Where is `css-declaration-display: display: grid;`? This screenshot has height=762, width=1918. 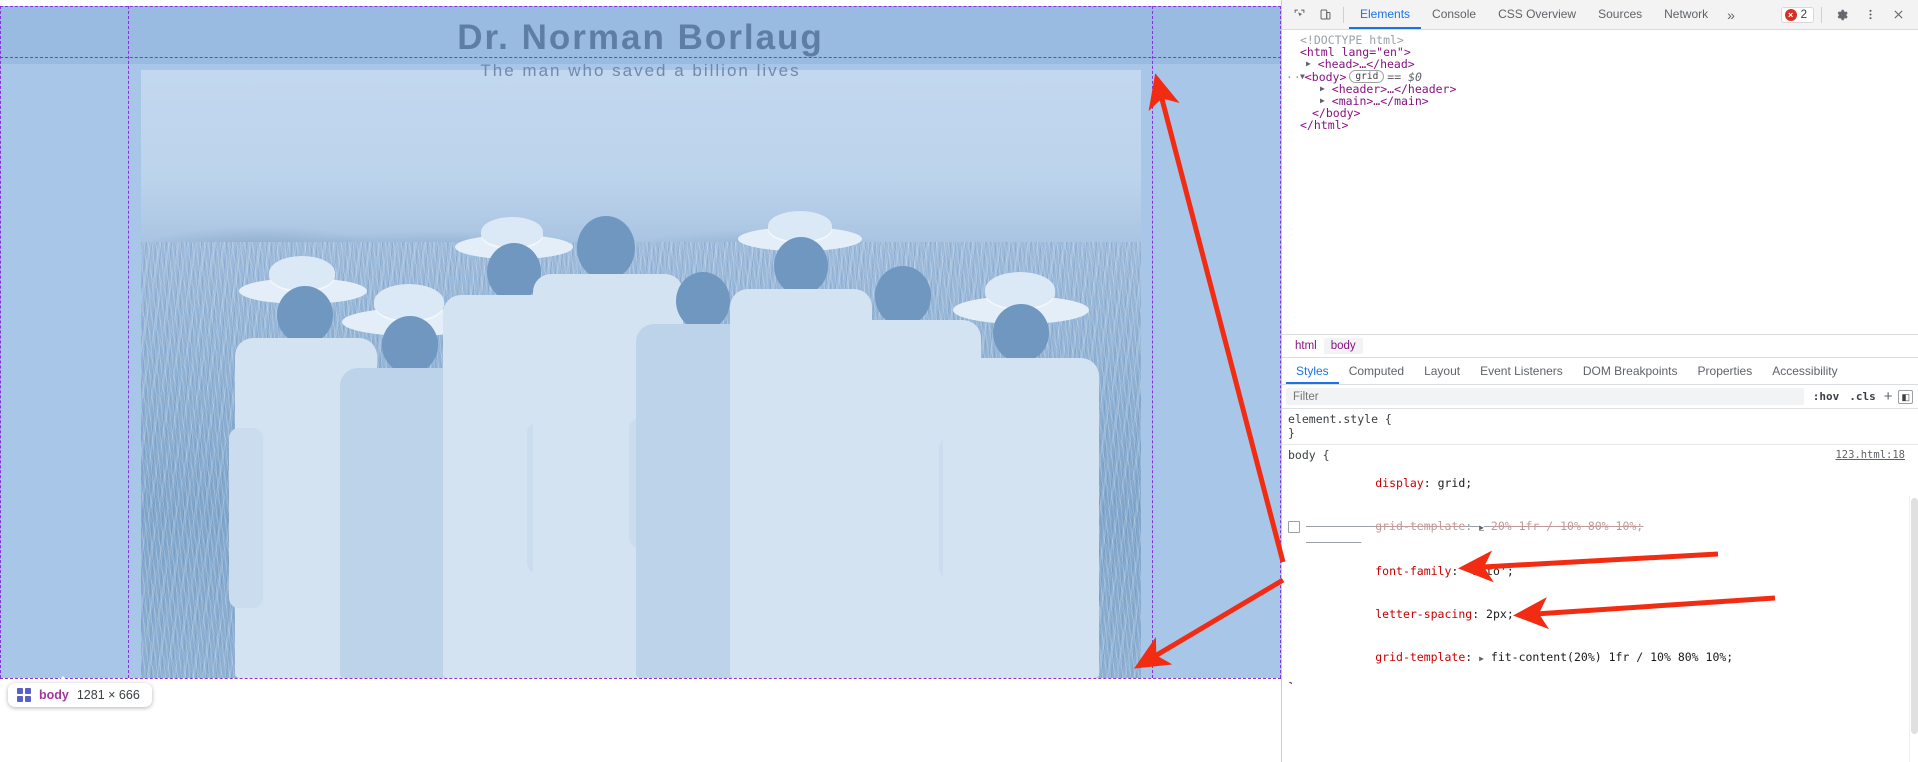 css-declaration-display: display: grid; is located at coordinates (1603, 483).